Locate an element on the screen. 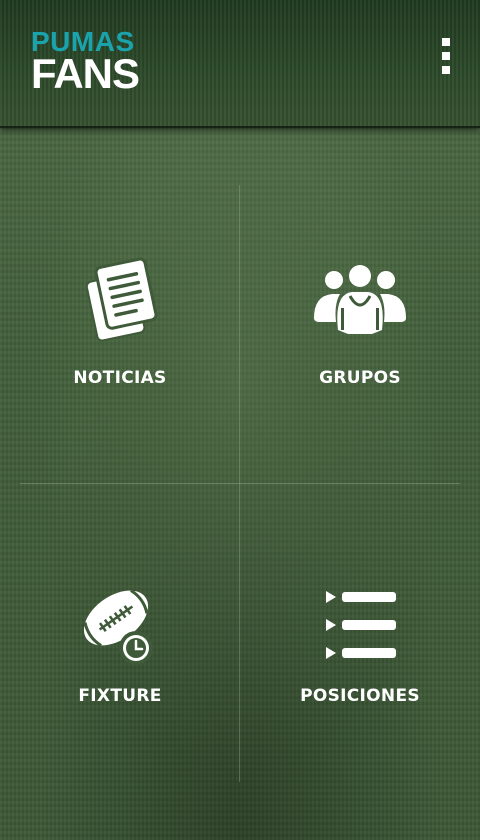 The height and width of the screenshot is (840, 480). tile-grupos: GRUPOS is located at coordinates (360, 330).